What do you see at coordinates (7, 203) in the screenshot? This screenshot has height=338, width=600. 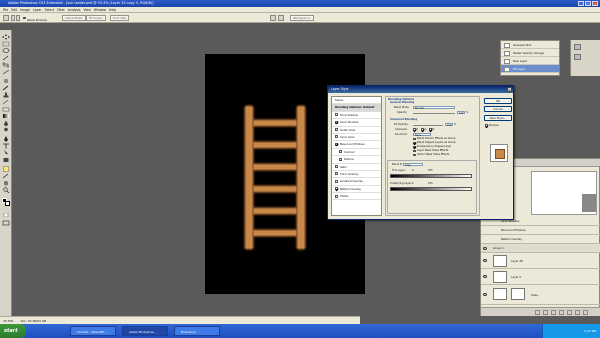 I see `background-color-swatch` at bounding box center [7, 203].